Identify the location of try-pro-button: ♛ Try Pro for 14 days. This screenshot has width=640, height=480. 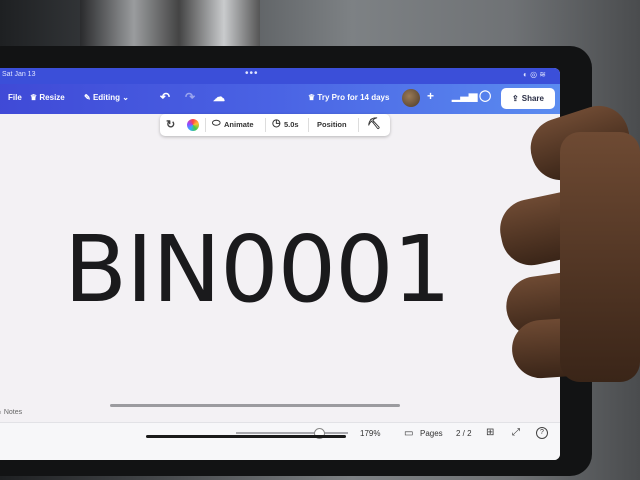
(348, 97).